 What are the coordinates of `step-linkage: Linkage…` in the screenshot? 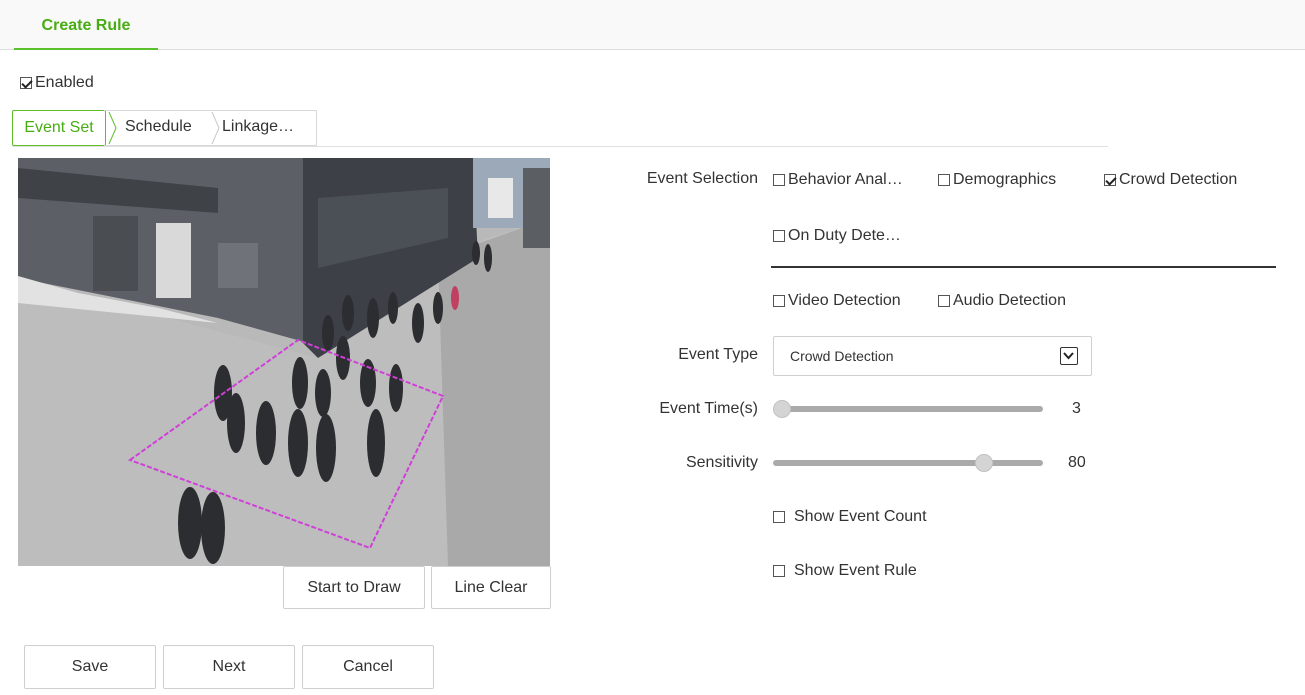 It's located at (258, 127).